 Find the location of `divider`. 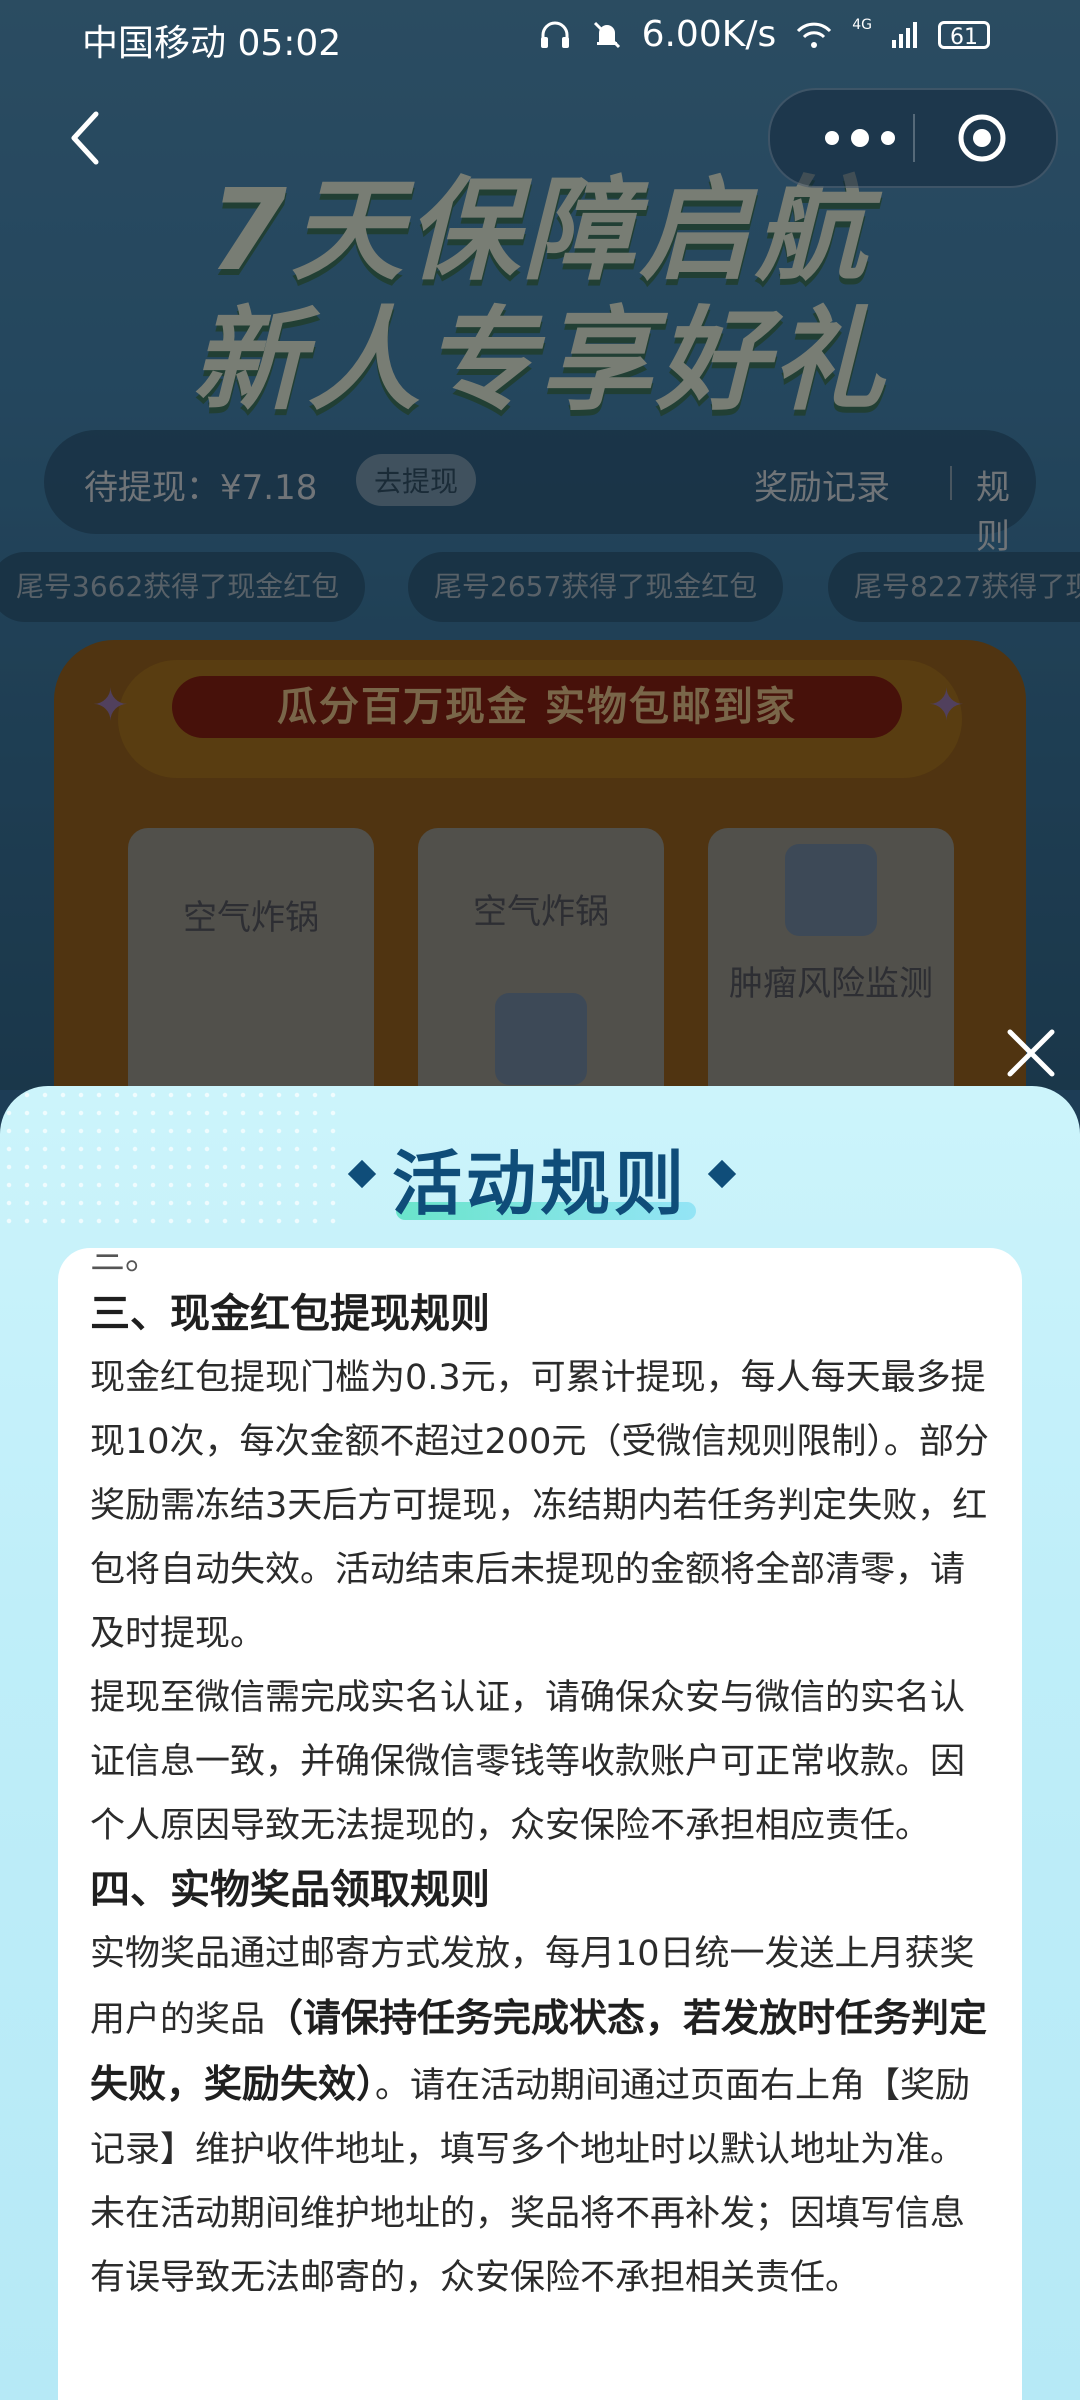

divider is located at coordinates (914, 138).